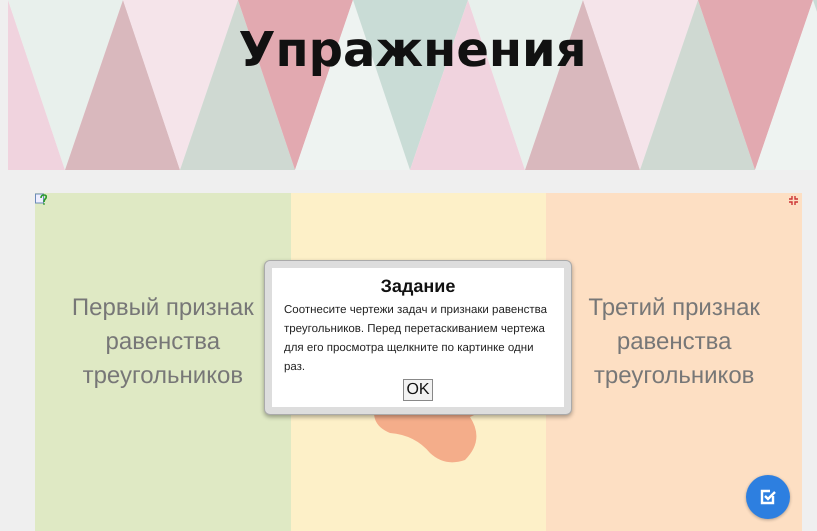  Describe the element at coordinates (162, 342) in the screenshot. I see `column-label: Первый признак равенства треугольников` at that location.